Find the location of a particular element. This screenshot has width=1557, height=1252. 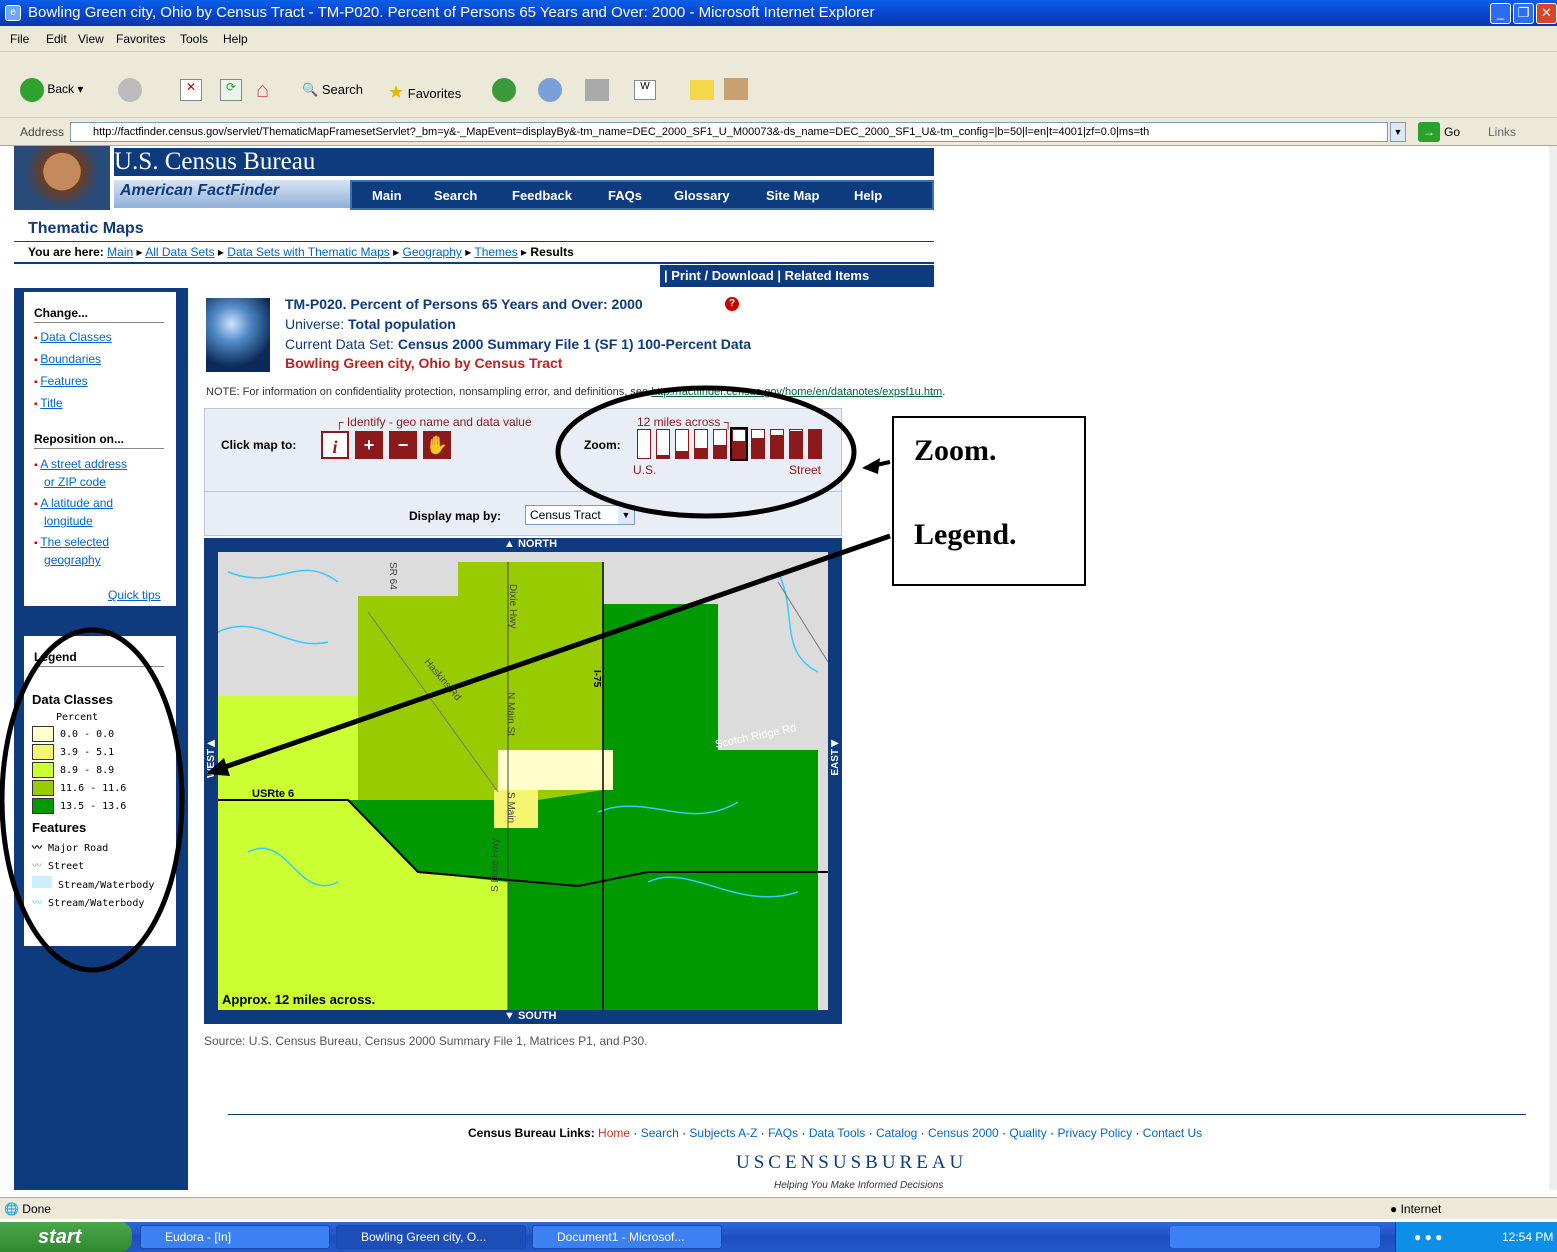

favorites-button: ★ Favorites is located at coordinates (424, 92).